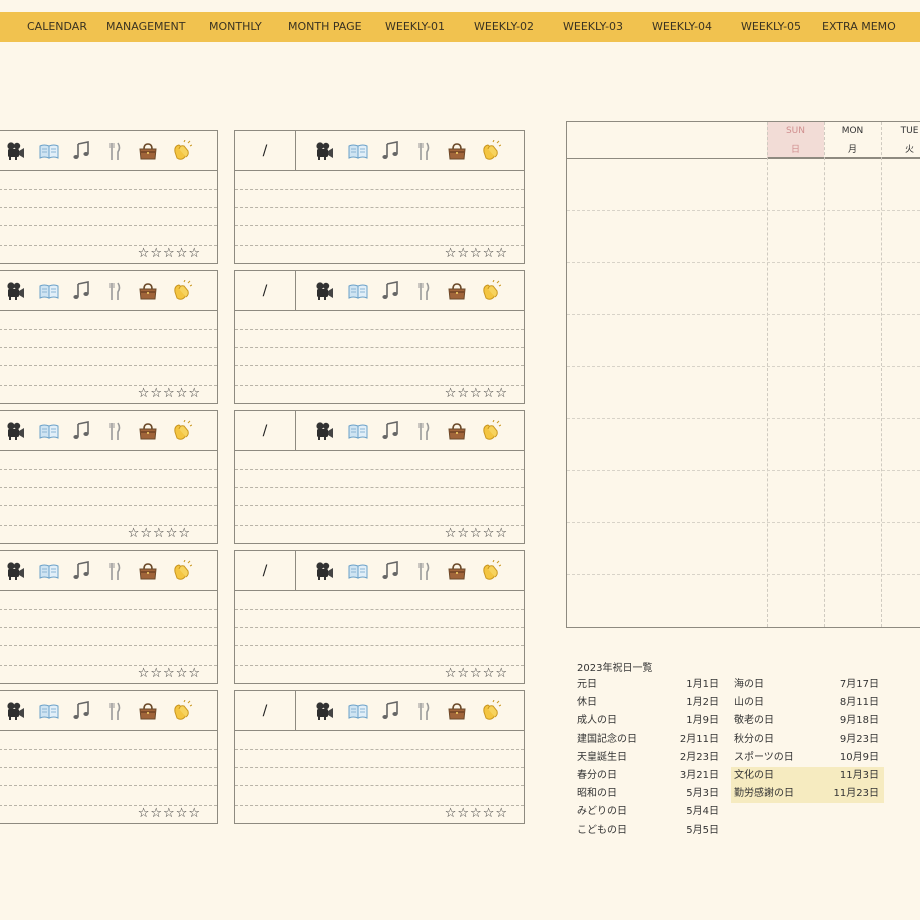 This screenshot has height=920, width=920. What do you see at coordinates (235, 27) in the screenshot?
I see `nav-tab-monthly: MONTHLY` at bounding box center [235, 27].